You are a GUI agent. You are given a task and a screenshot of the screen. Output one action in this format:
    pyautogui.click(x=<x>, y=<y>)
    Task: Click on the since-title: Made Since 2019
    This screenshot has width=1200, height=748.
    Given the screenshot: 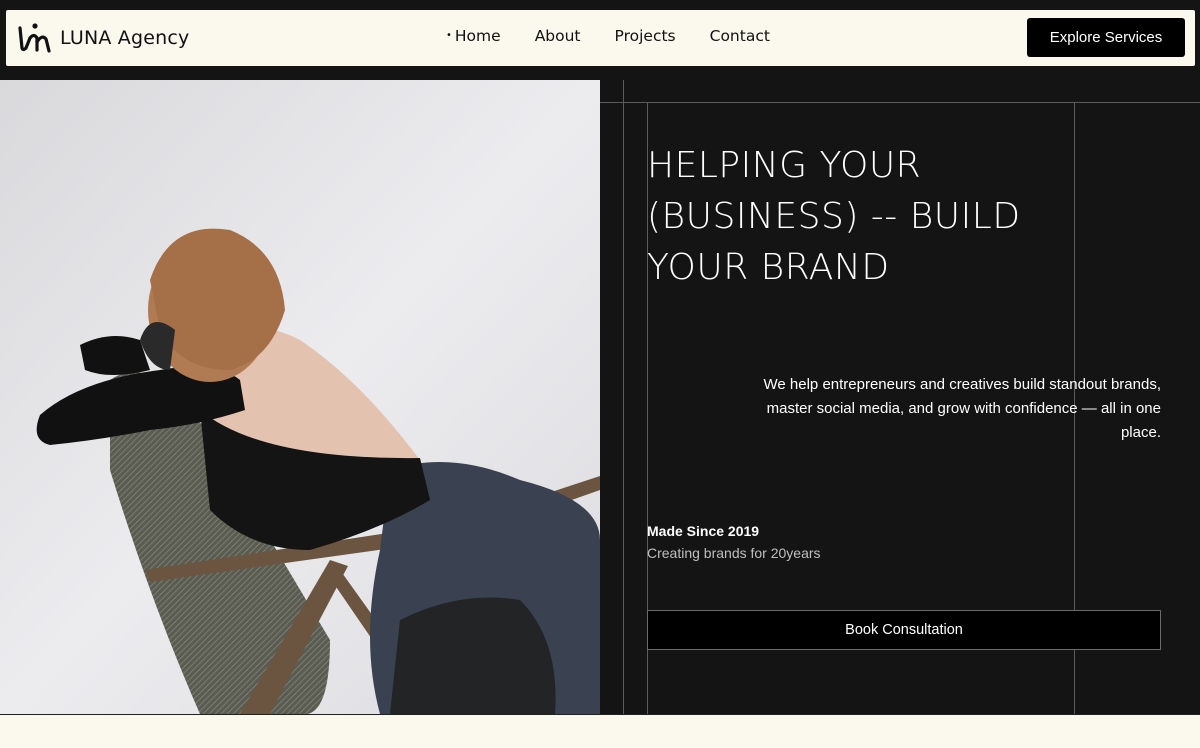 What is the action you would take?
    pyautogui.click(x=703, y=531)
    